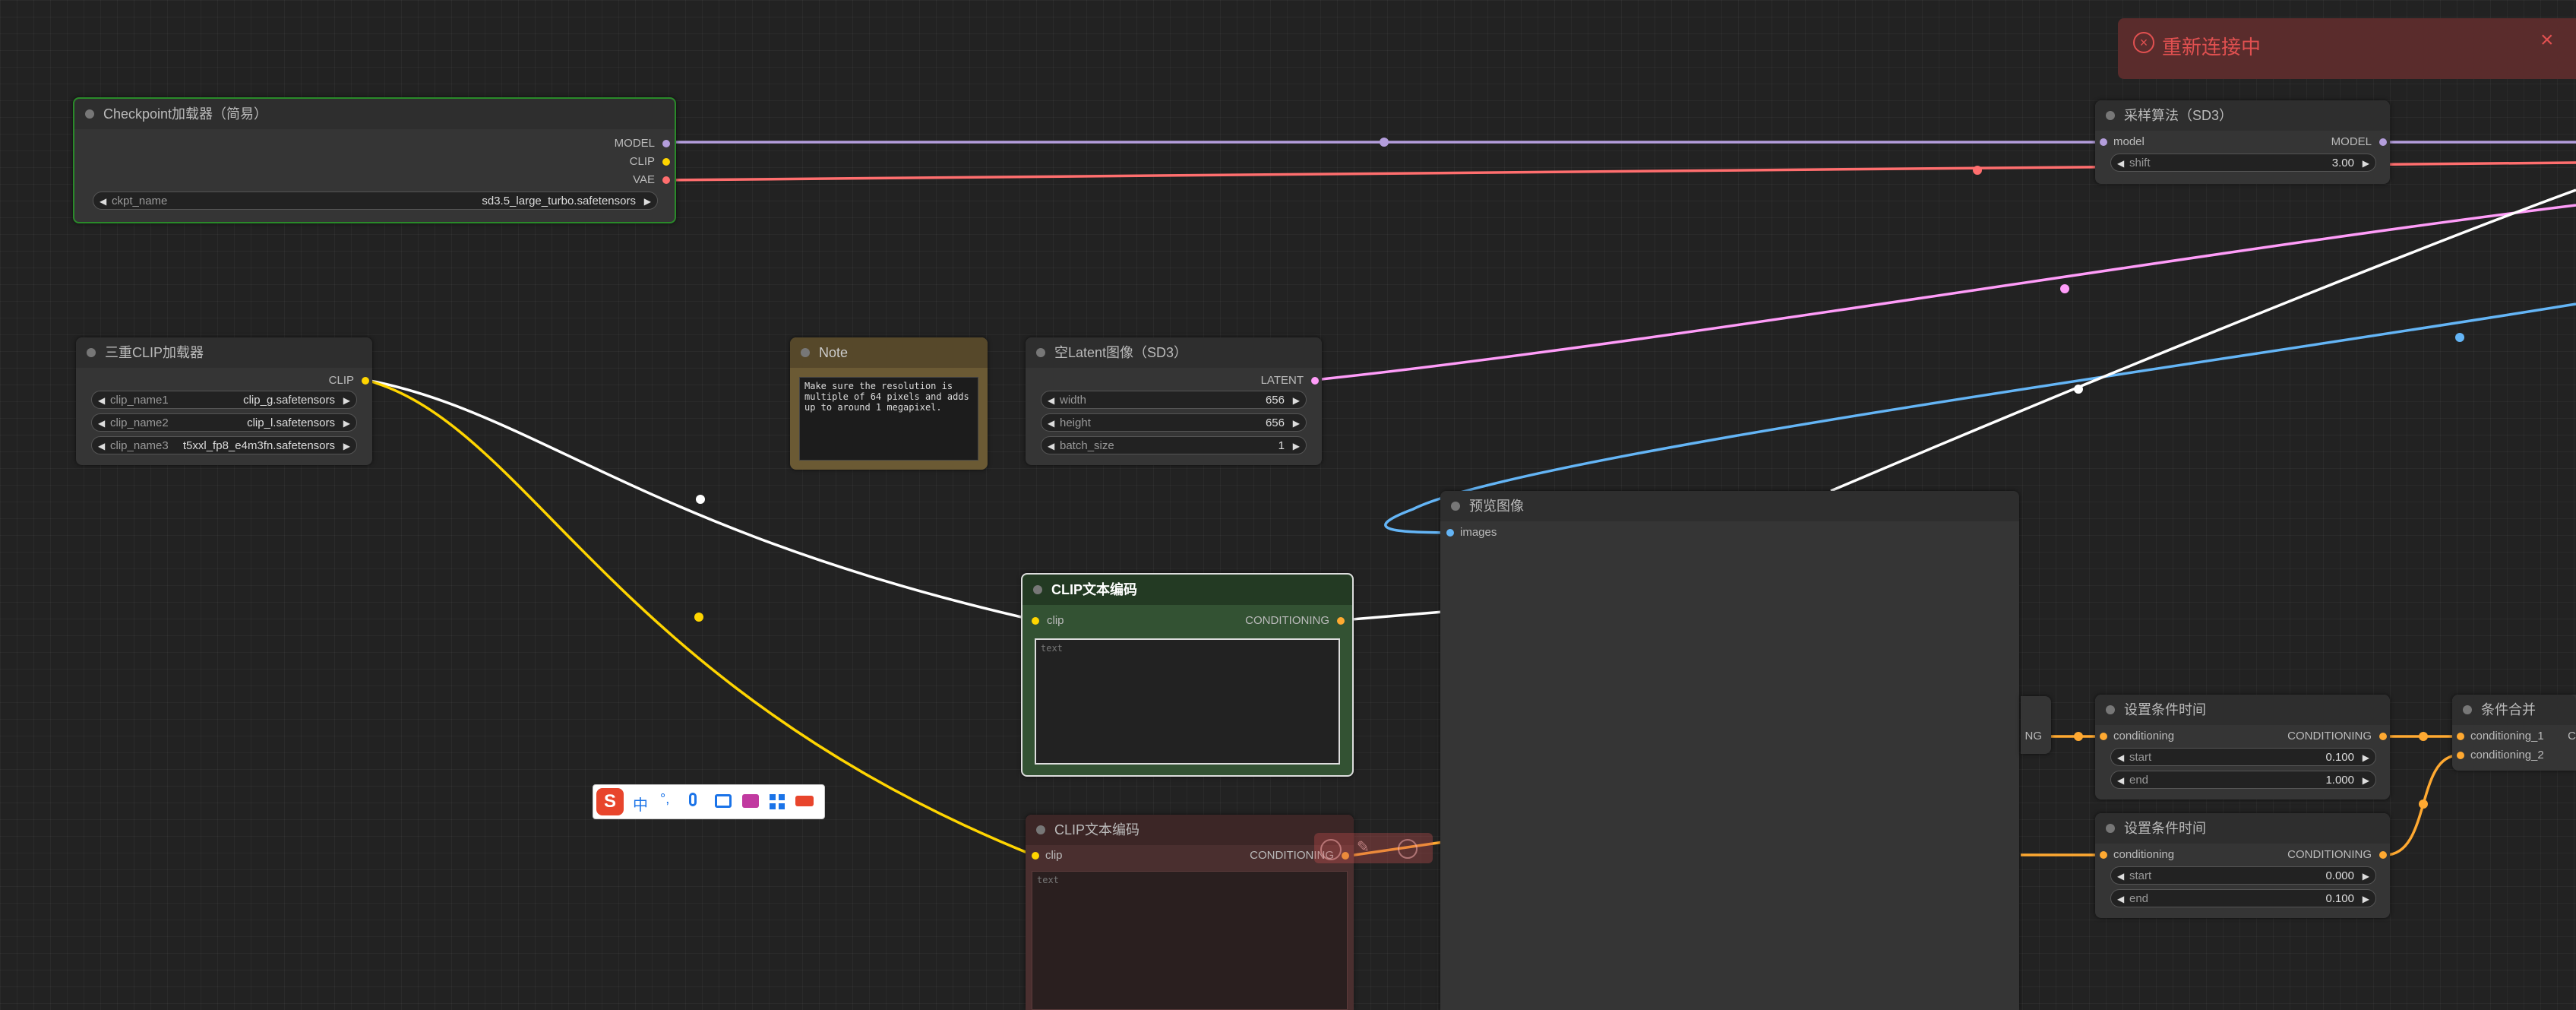 The width and height of the screenshot is (2576, 1010). Describe the element at coordinates (2242, 142) in the screenshot. I see `node-model-sampling-sd3: 采样算法（SD3） model MODEL ◀ shift 3.00 ▶` at that location.